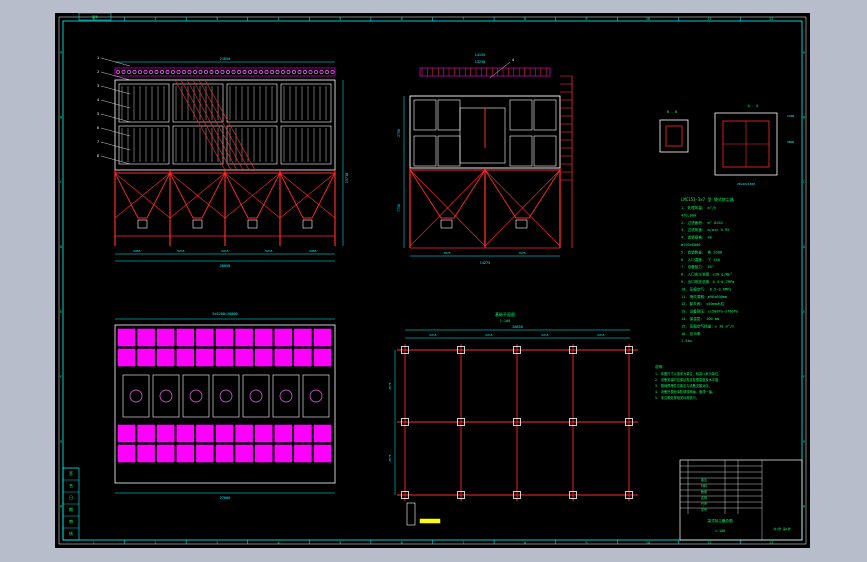  Describe the element at coordinates (677, 397) in the screenshot. I see `notes-line: 5. 未注明处按相关标准执行。` at that location.